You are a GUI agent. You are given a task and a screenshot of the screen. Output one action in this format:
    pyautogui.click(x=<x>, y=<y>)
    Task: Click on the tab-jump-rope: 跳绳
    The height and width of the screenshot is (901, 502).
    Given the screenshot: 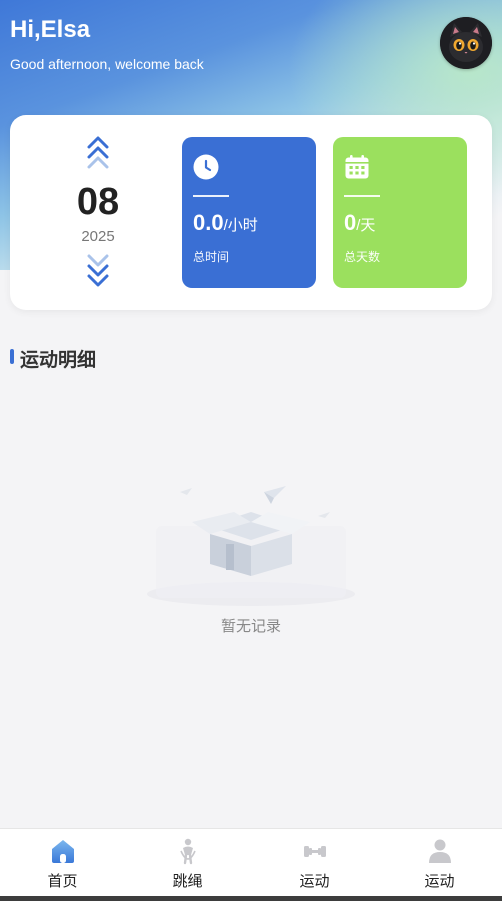 What is the action you would take?
    pyautogui.click(x=187, y=864)
    